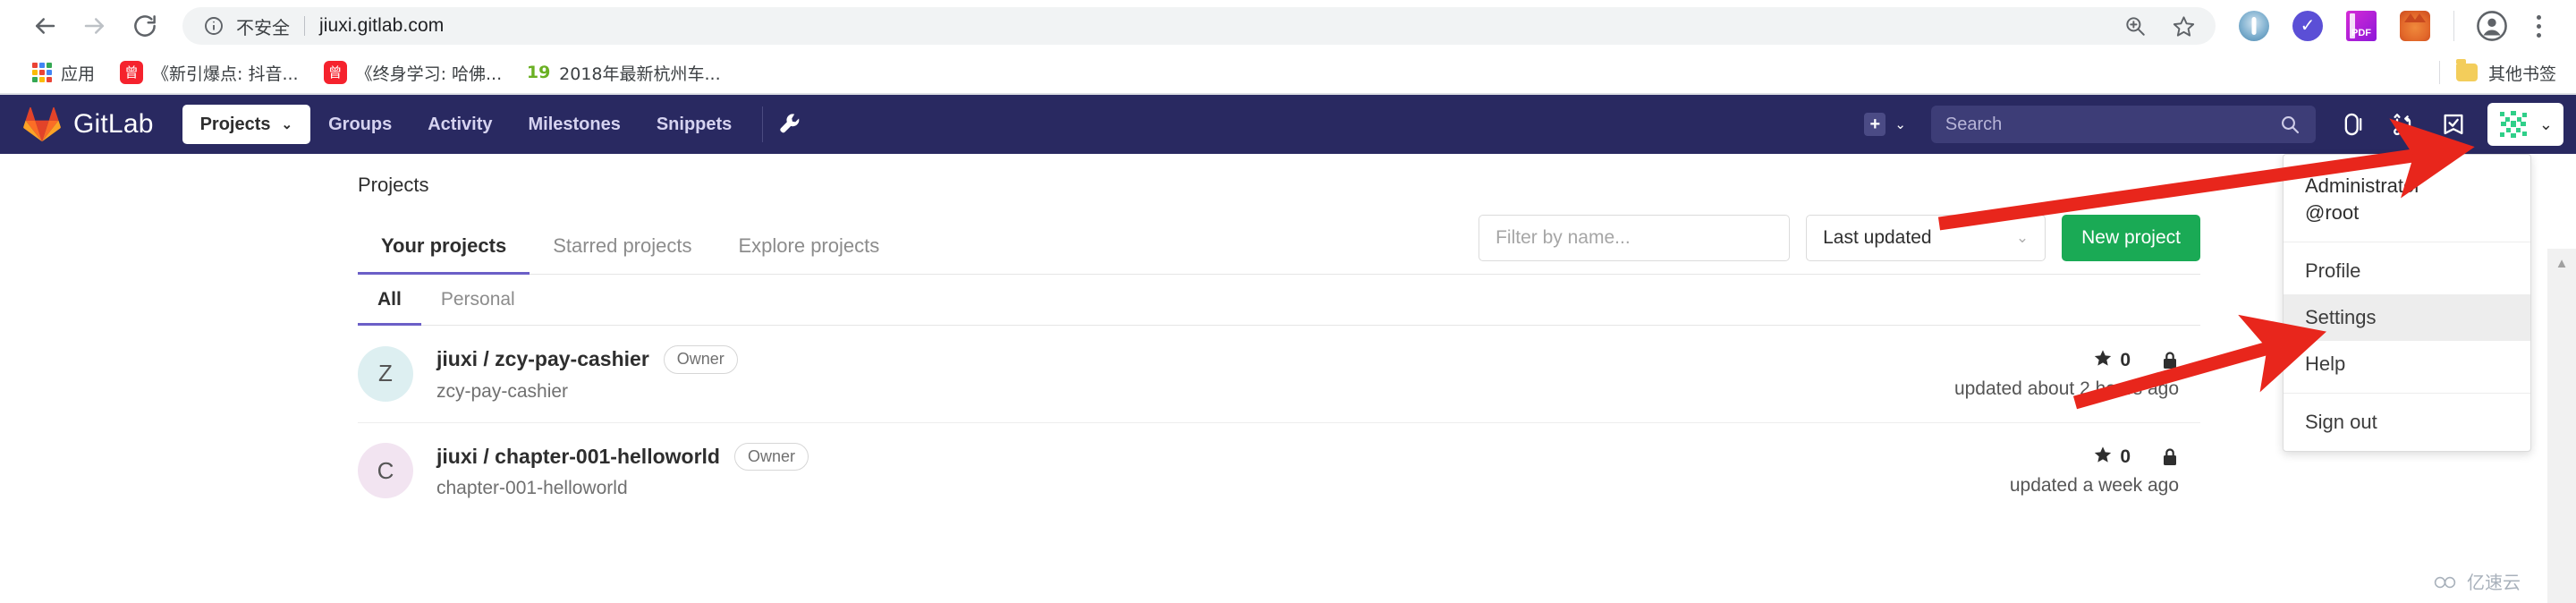  Describe the element at coordinates (2415, 26) in the screenshot. I see `metamask-fox-extension-icon` at that location.